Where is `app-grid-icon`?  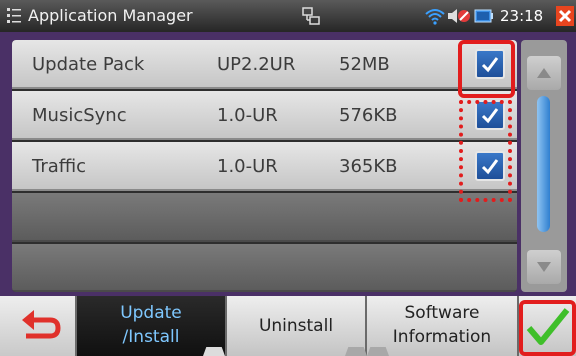 app-grid-icon is located at coordinates (14, 15).